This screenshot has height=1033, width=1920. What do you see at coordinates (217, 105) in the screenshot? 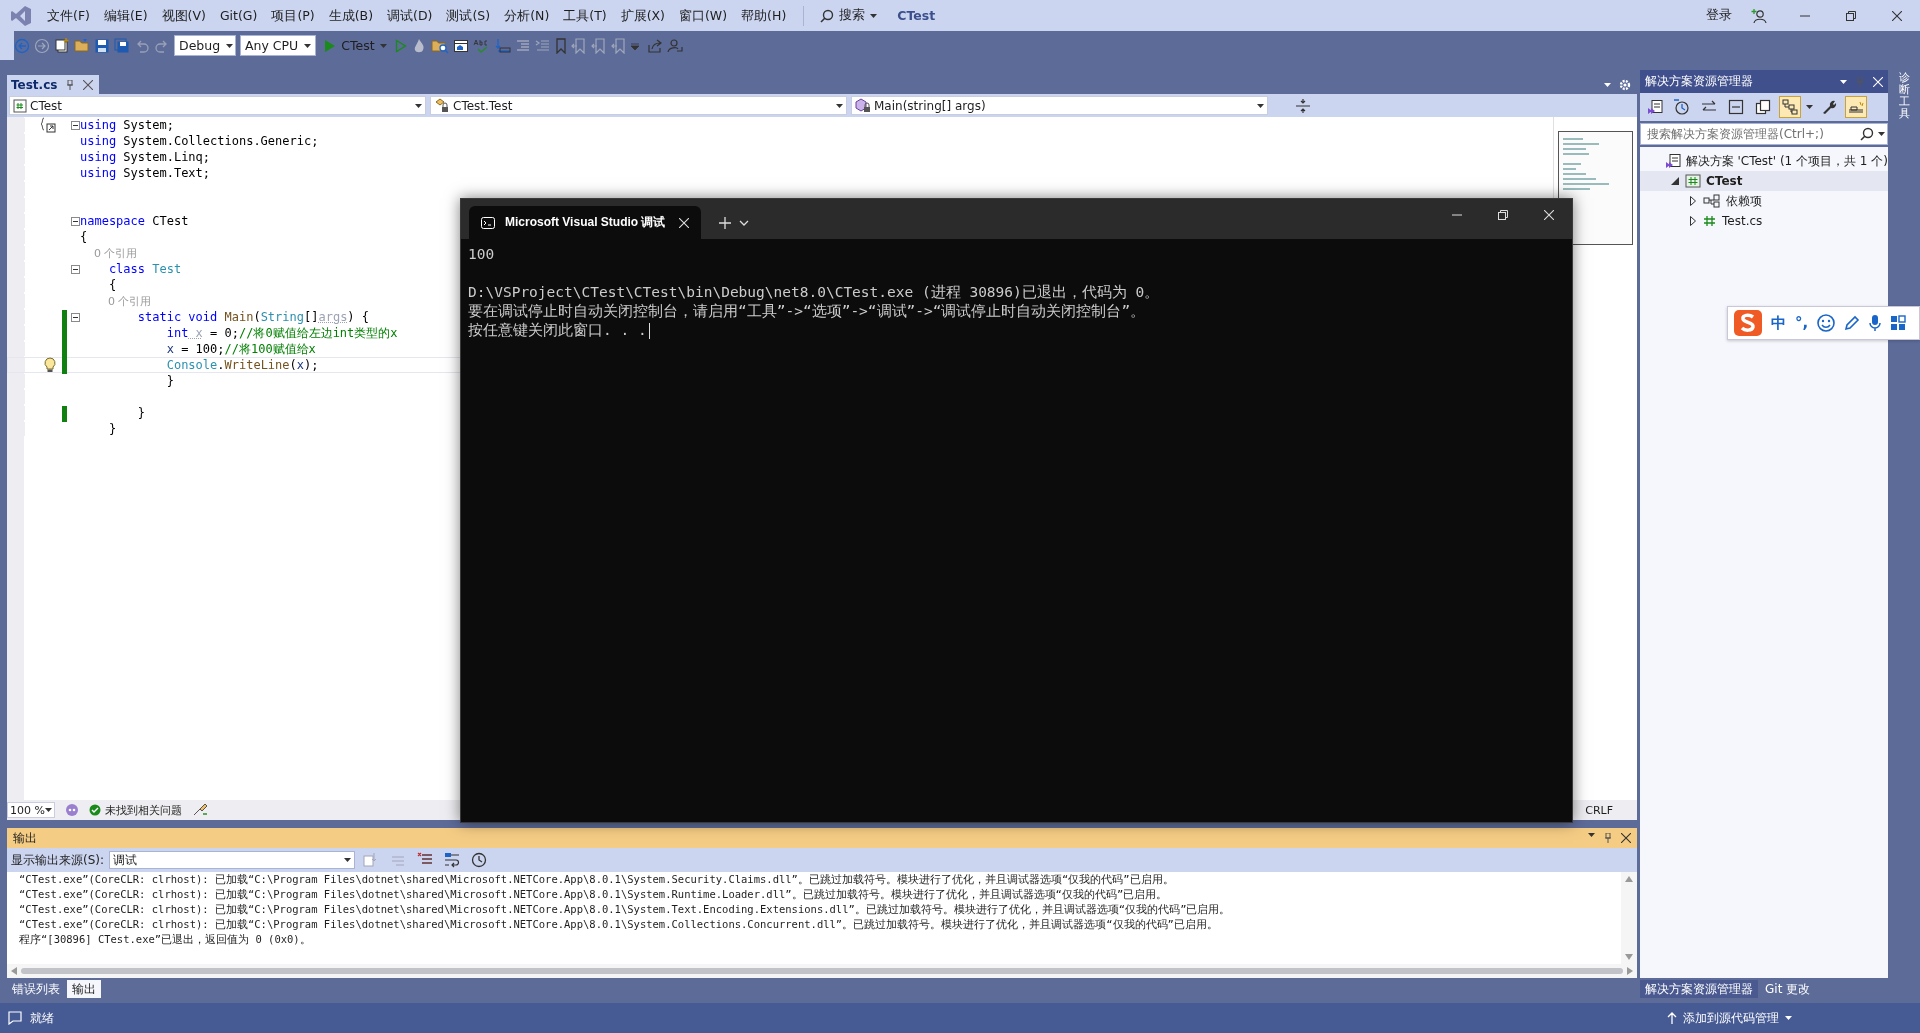
I see `project-dropdown: CTest` at bounding box center [217, 105].